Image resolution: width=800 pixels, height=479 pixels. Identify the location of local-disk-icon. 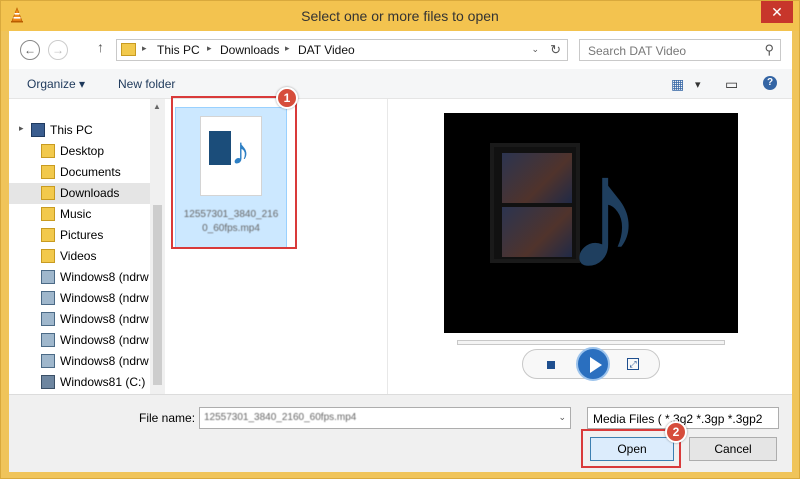
(48, 382).